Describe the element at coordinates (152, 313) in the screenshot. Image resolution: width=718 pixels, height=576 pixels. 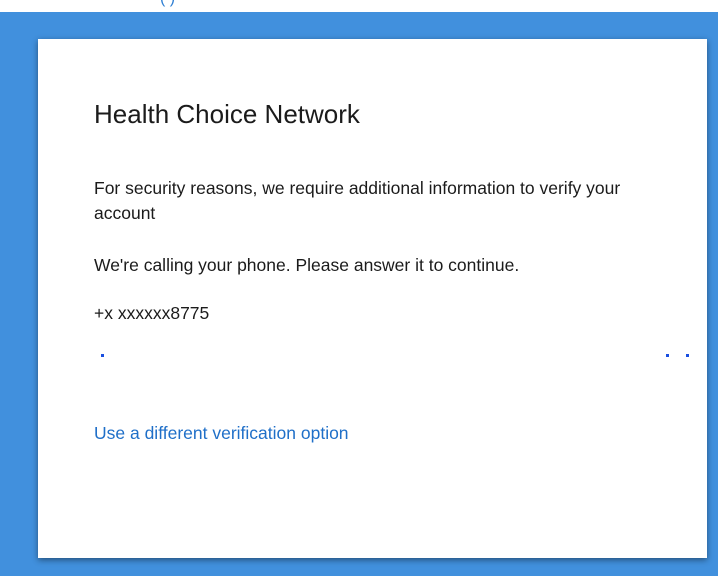
I see `phone-number: +x xxxxxx8775` at that location.